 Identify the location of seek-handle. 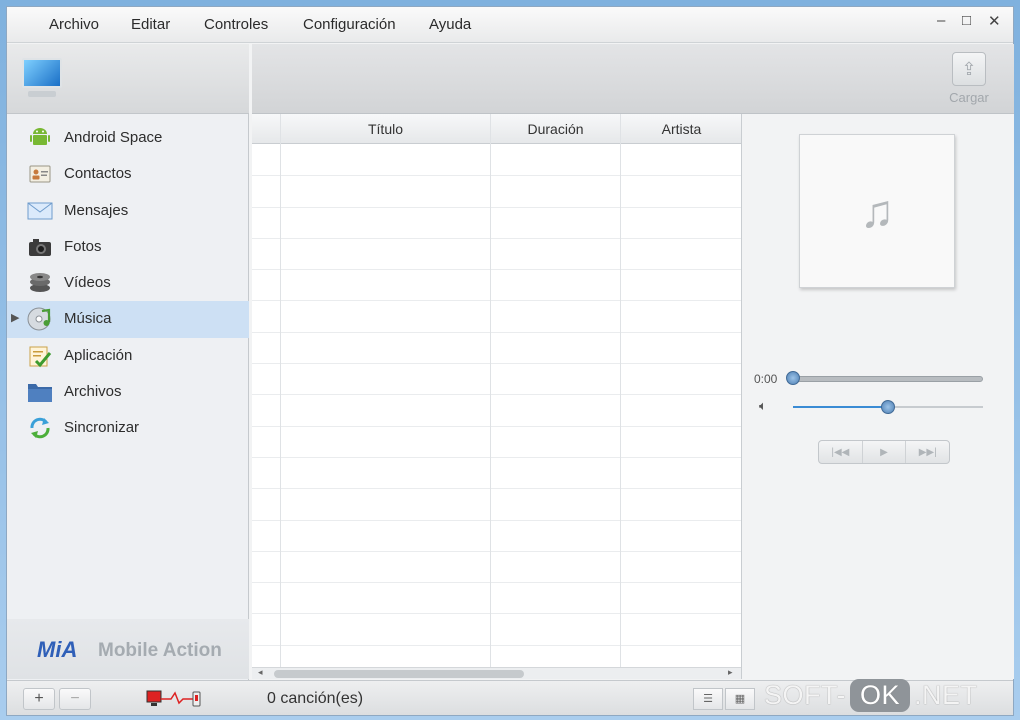
(793, 378).